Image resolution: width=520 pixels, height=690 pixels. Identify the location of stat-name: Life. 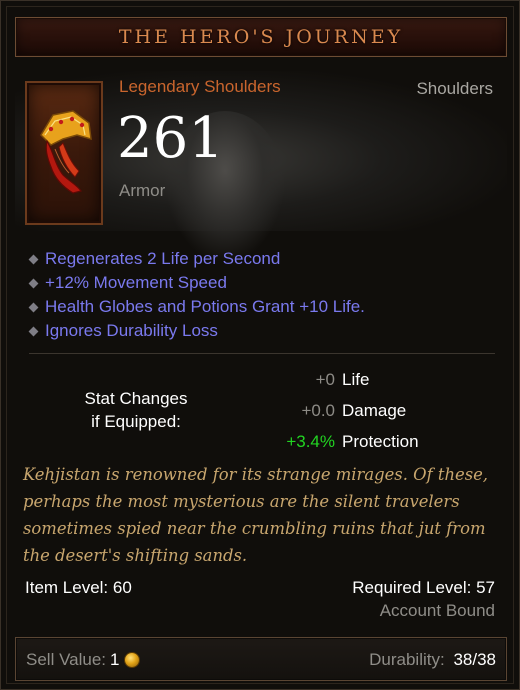
(356, 379).